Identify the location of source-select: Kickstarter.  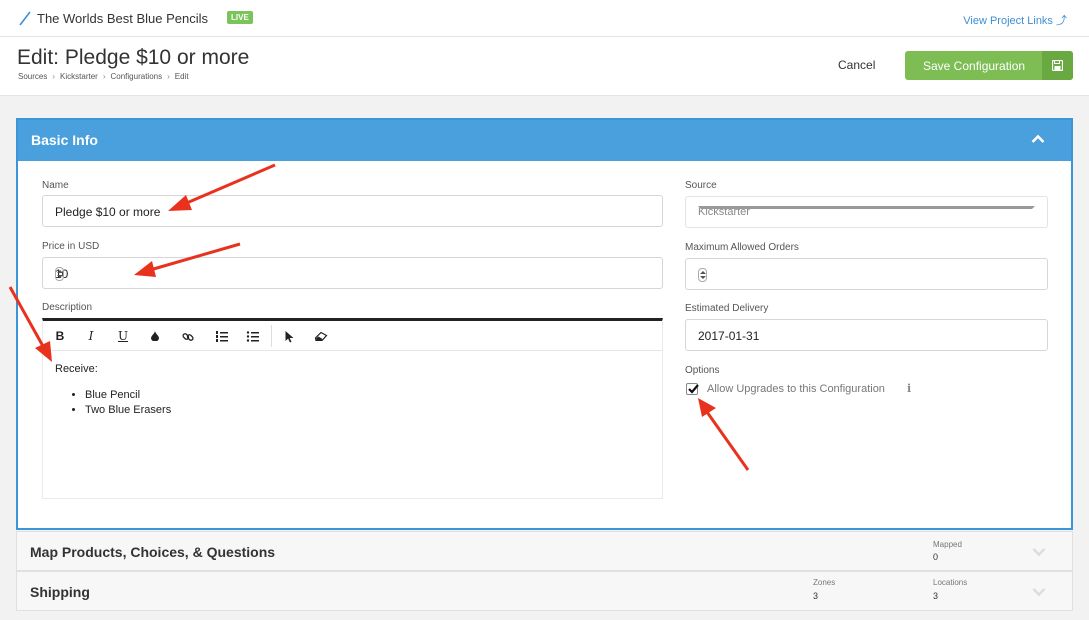
(866, 212).